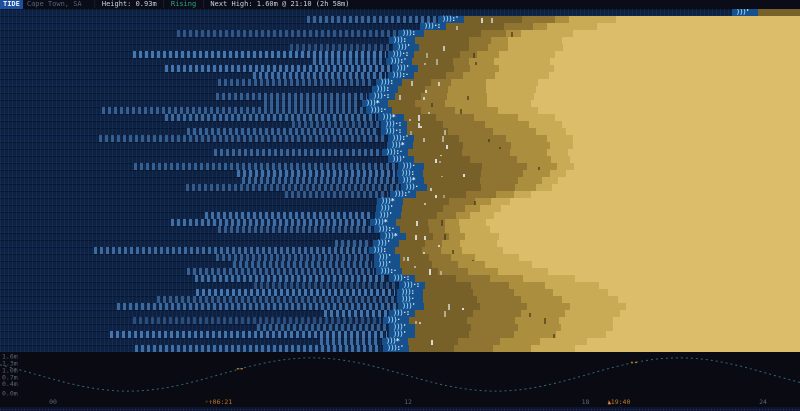  Describe the element at coordinates (400, 204) in the screenshot. I see `scene-row: )))*` at that location.